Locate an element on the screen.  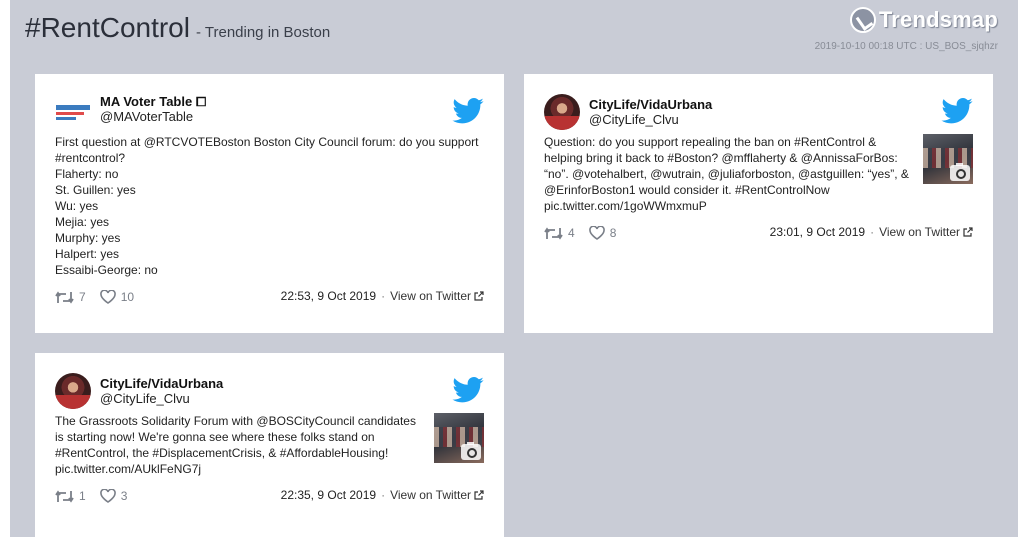
tweet-meta: 23:01, 9 Oct 2019 · View on Twitter is located at coordinates (871, 232).